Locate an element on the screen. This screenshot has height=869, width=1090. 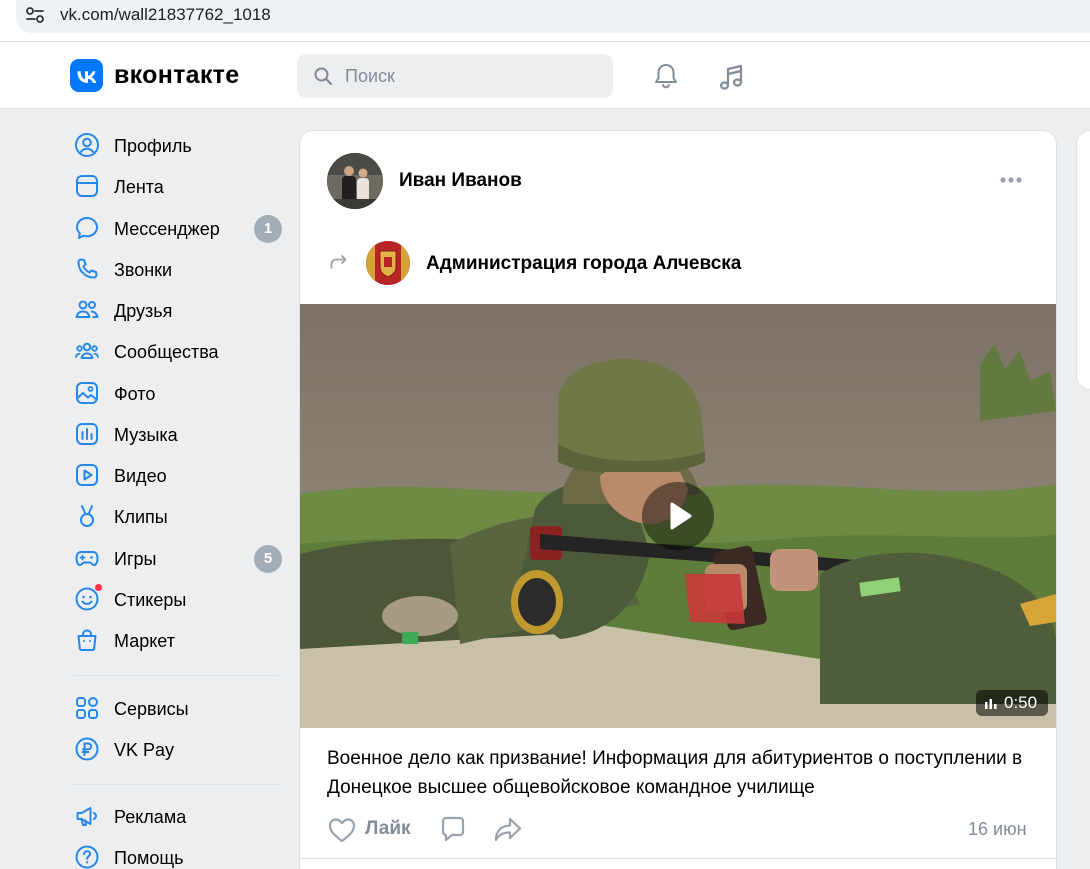
search-box is located at coordinates (455, 76).